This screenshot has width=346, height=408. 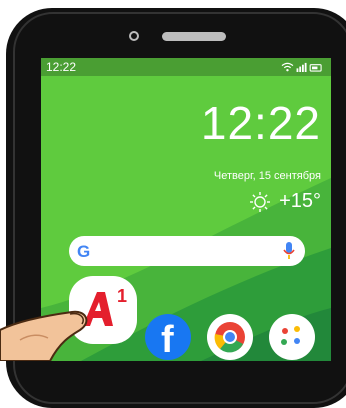 I want to click on facebook-icon: f, so click(x=167, y=340).